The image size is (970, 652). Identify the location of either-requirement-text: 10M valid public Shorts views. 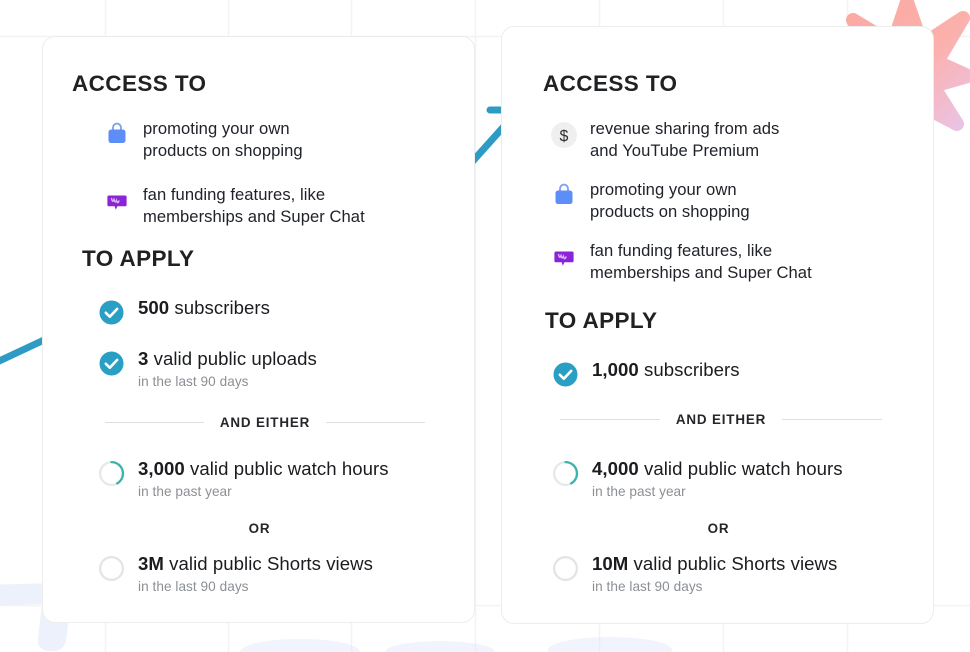
(714, 564).